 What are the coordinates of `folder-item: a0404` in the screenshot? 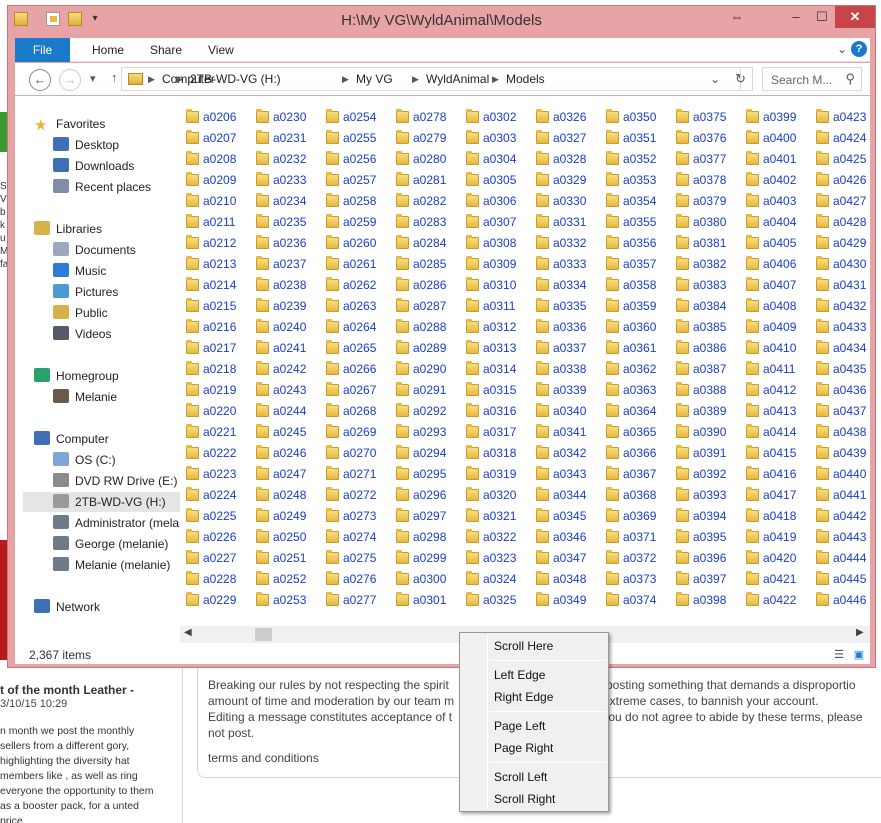 It's located at (774, 222).